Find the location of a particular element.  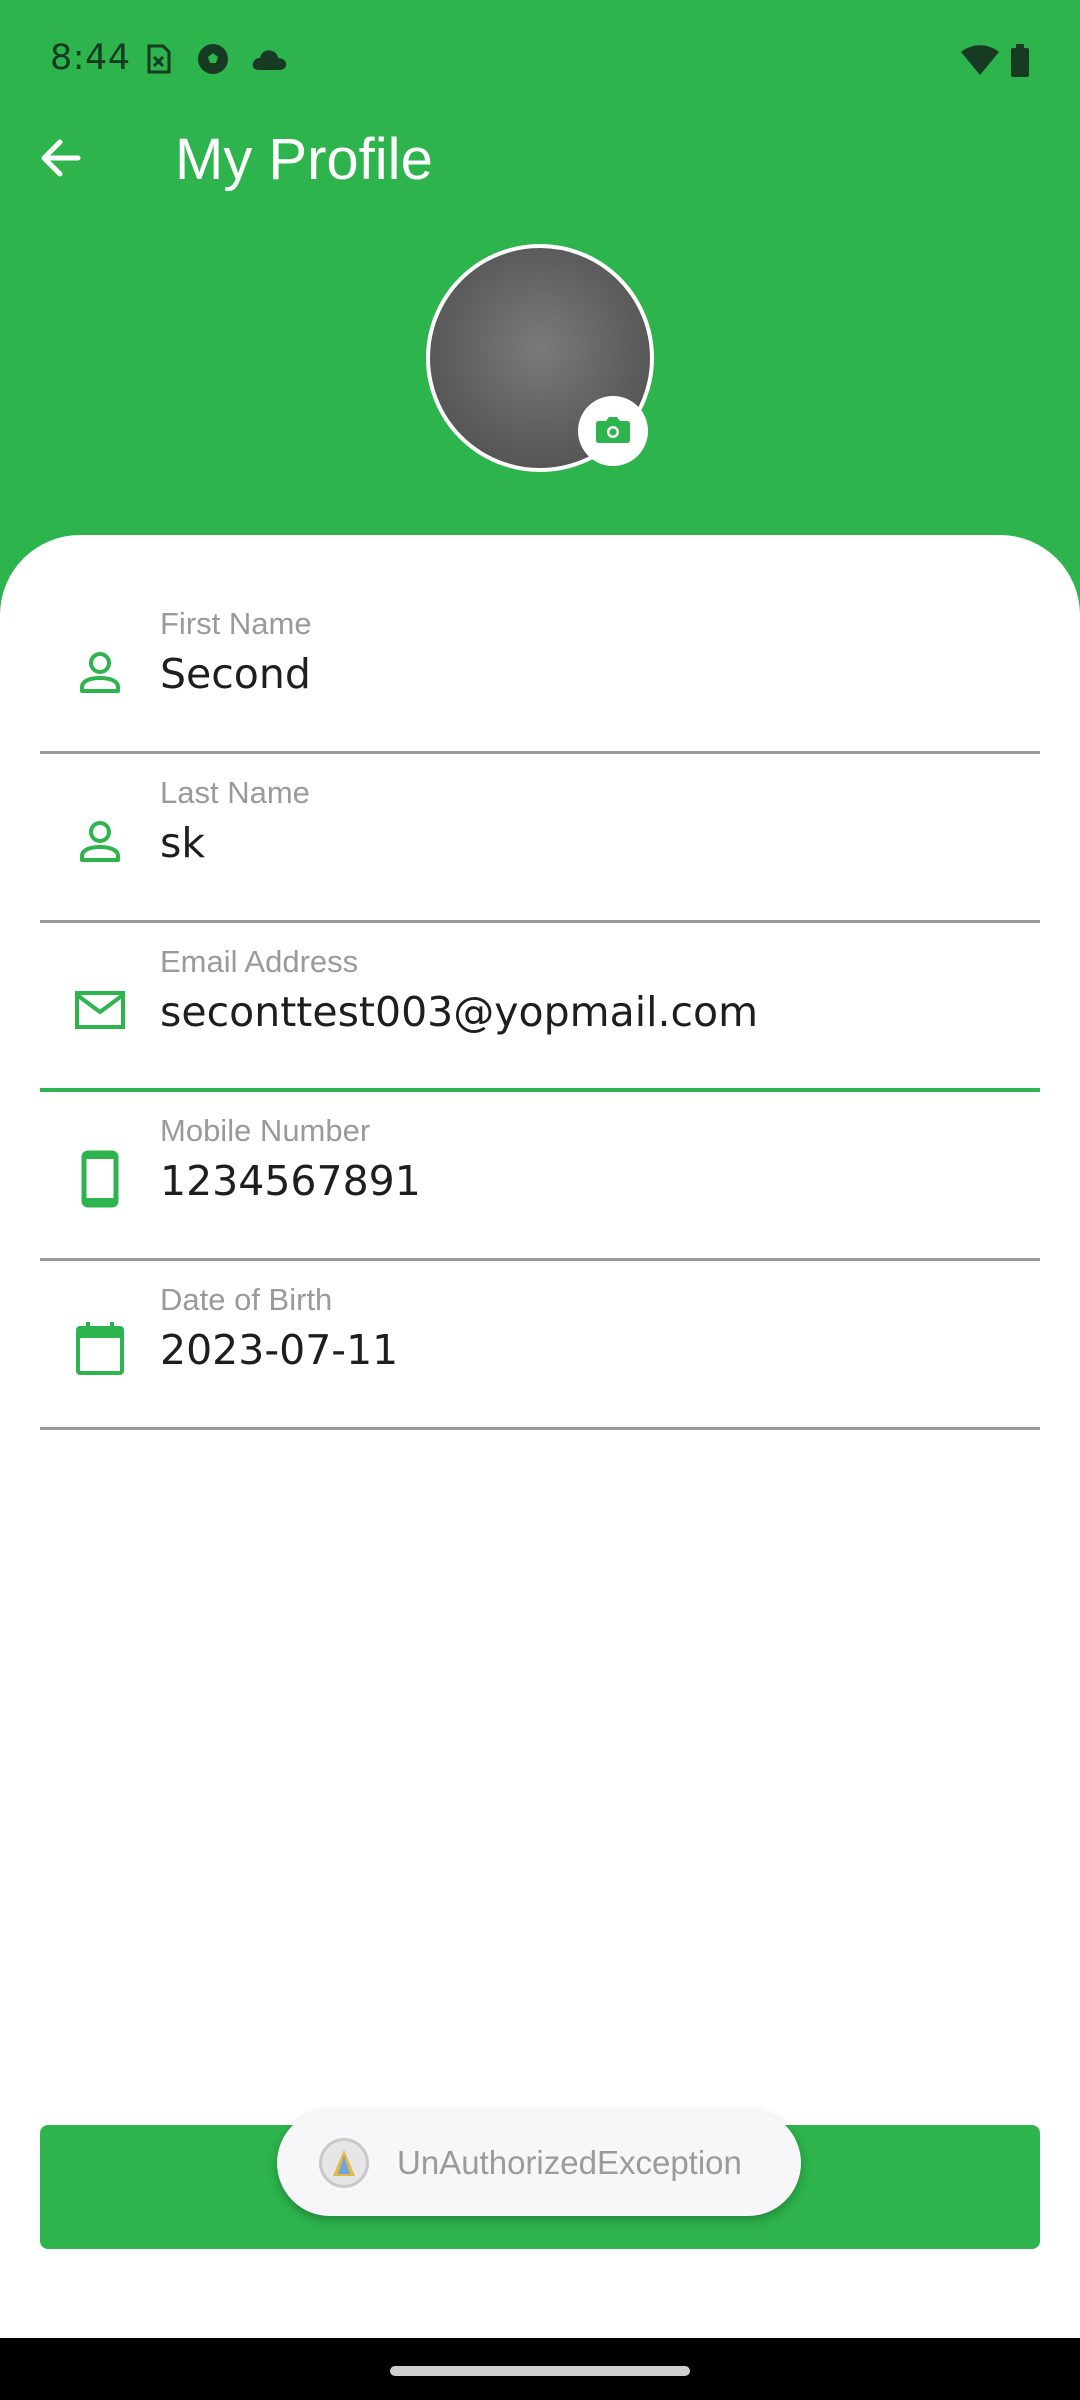

status-time: 8:44 is located at coordinates (90, 58).